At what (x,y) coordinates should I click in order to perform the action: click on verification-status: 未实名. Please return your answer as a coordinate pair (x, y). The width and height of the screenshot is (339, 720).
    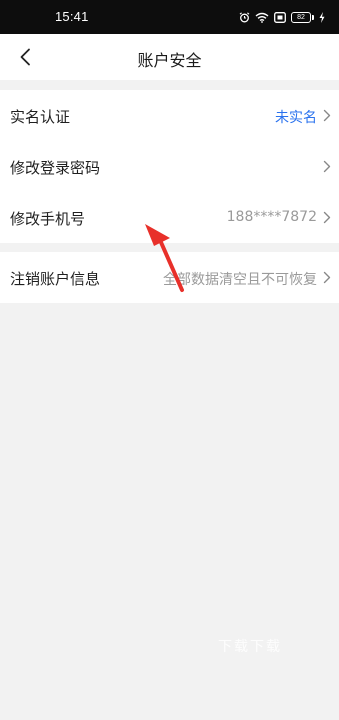
    Looking at the image, I should click on (296, 118).